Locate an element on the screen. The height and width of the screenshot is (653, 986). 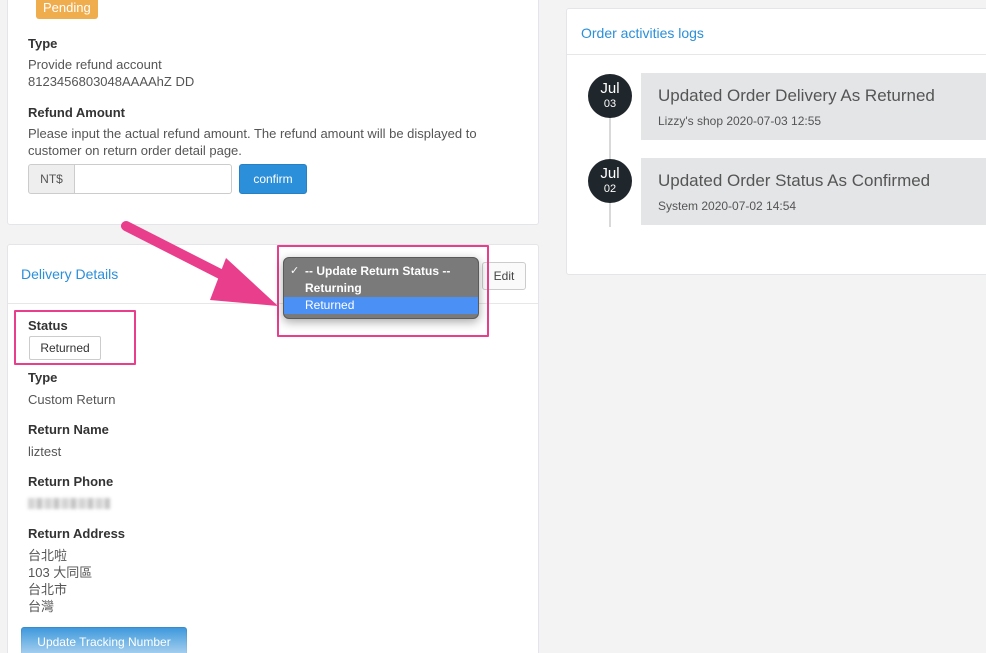
refund-amount-input is located at coordinates (153, 179).